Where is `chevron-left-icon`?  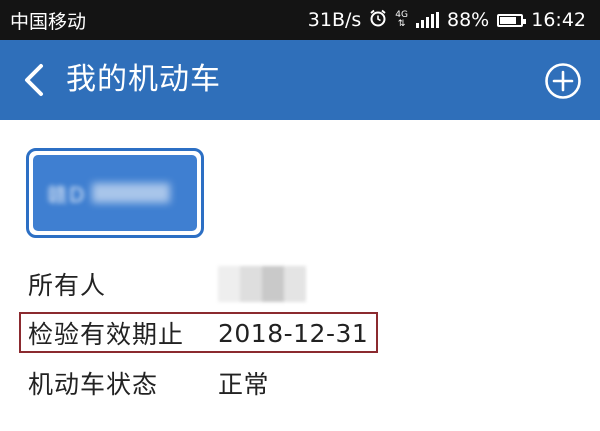 chevron-left-icon is located at coordinates (34, 80).